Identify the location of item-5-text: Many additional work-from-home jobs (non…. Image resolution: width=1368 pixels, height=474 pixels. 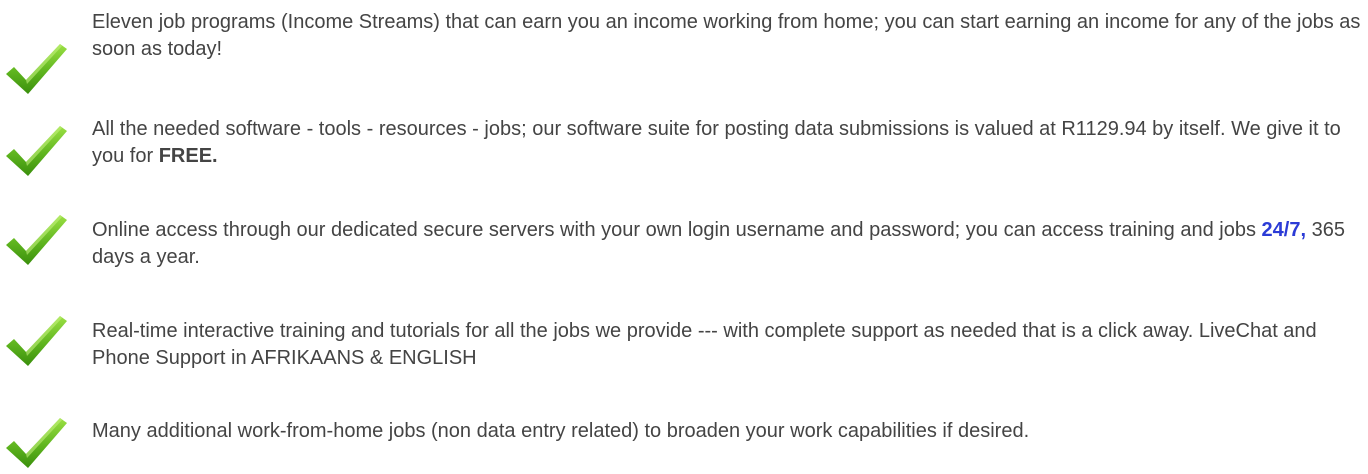
(561, 431).